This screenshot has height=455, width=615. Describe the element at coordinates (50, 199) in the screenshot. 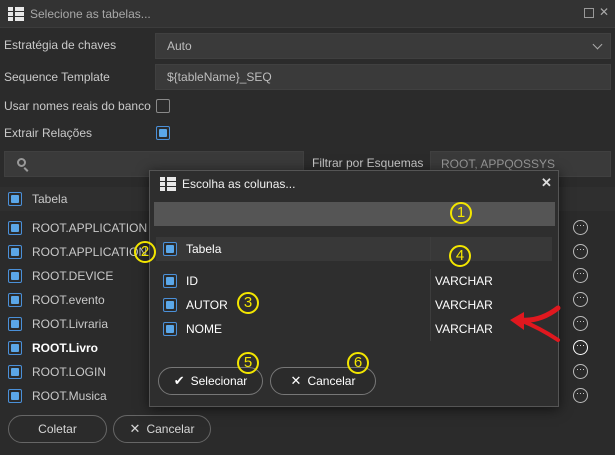

I see `table-header-label: Tabela` at that location.